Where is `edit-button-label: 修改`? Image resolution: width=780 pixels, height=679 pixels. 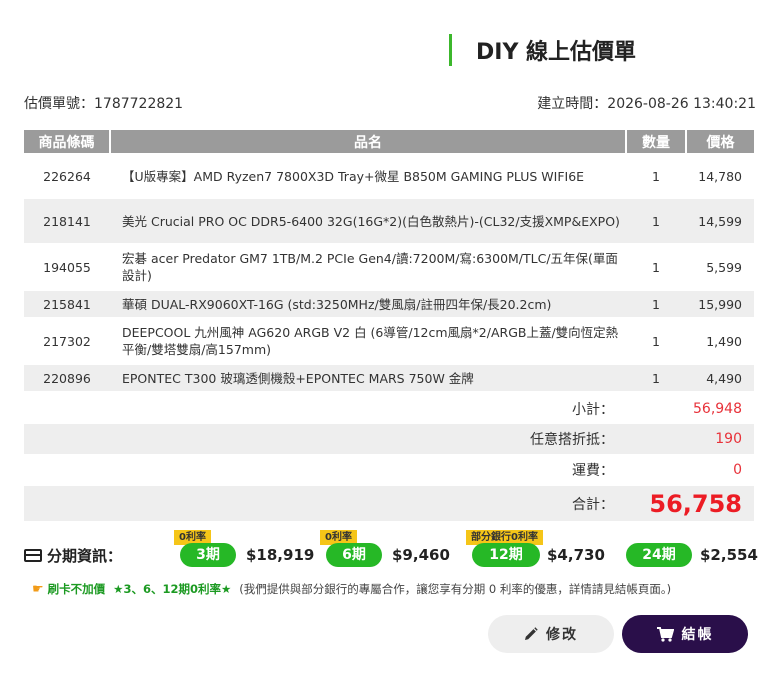
edit-button-label: 修改 is located at coordinates (562, 635).